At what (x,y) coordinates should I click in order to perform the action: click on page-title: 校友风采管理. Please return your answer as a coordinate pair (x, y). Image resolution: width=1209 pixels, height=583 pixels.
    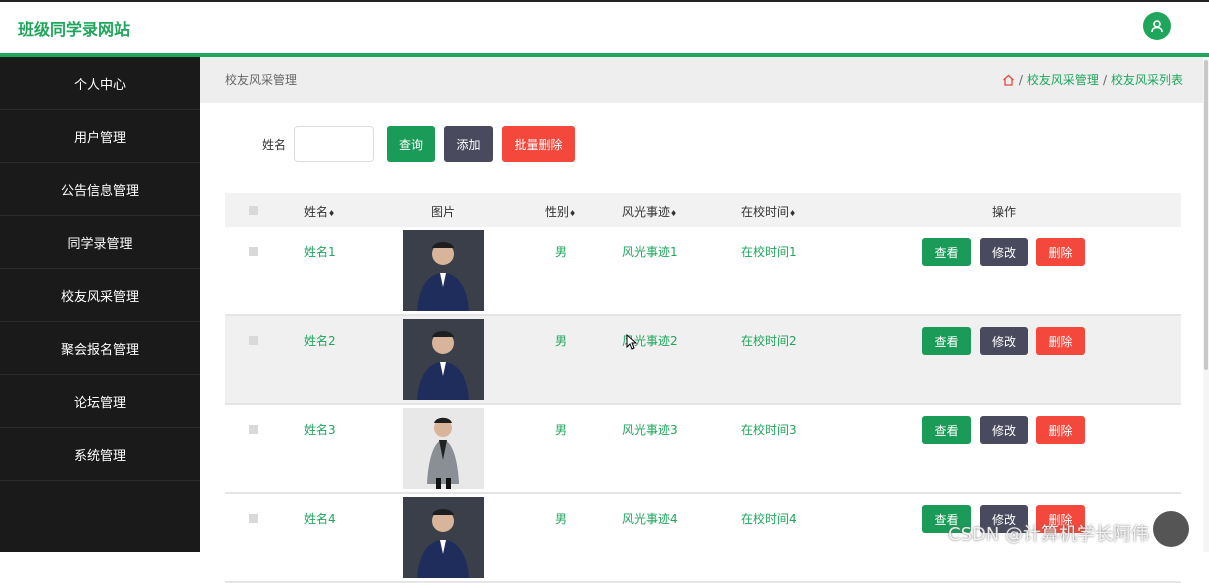
    Looking at the image, I should click on (261, 80).